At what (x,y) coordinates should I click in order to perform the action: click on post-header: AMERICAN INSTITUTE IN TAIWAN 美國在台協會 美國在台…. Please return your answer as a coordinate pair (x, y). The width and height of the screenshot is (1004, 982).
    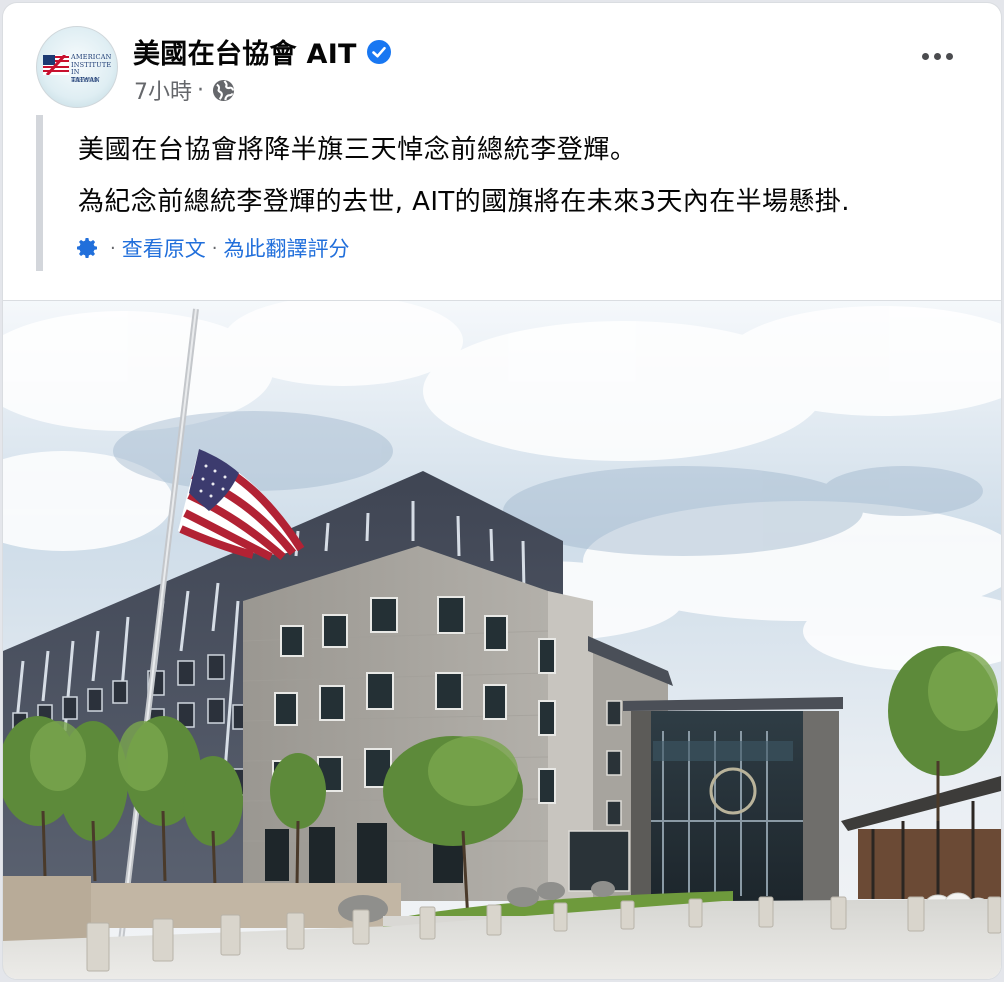
    Looking at the image, I should click on (502, 58).